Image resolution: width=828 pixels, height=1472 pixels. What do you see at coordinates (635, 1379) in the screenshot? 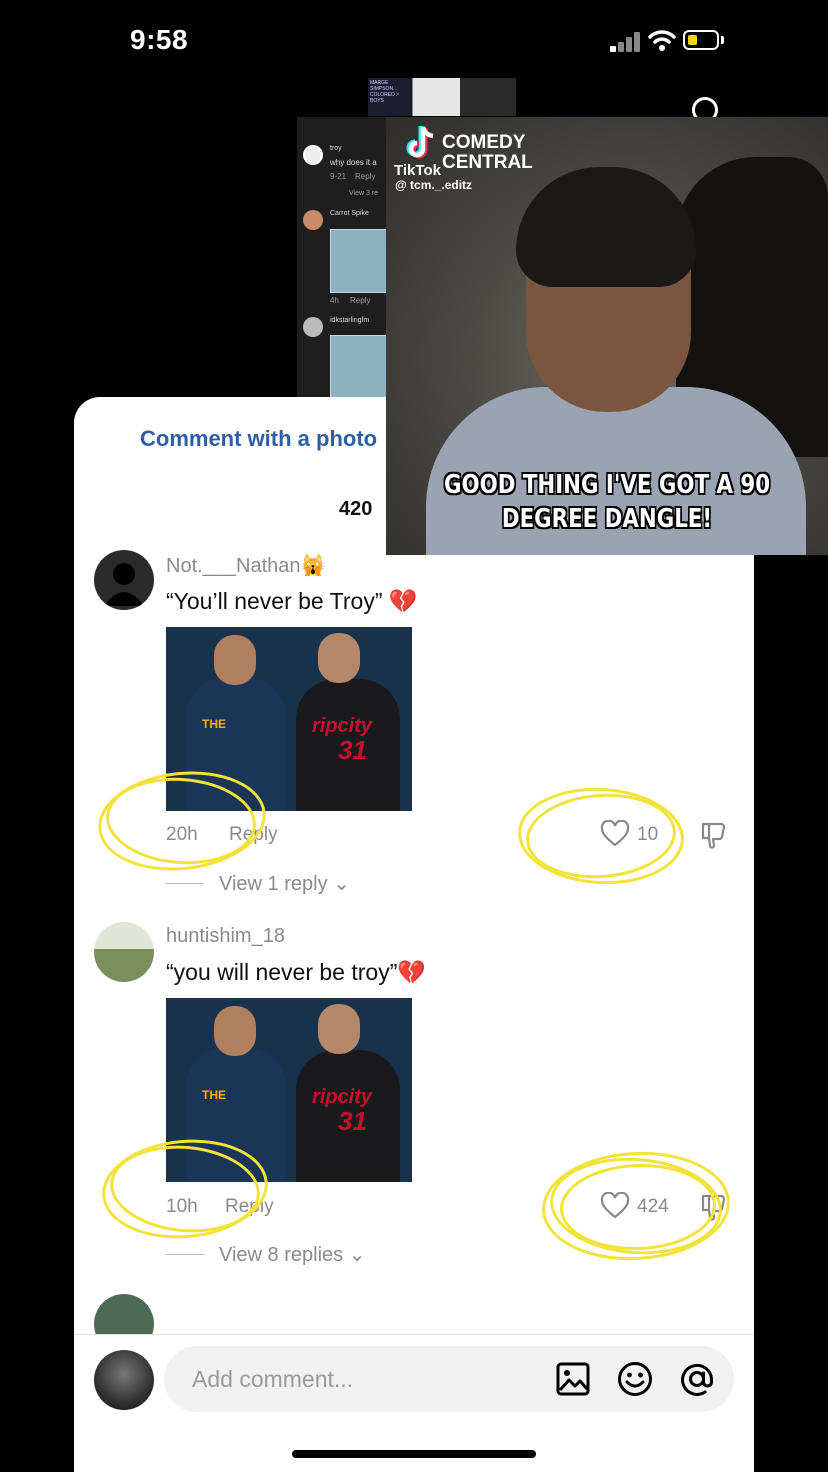
I see `emoji-icon` at bounding box center [635, 1379].